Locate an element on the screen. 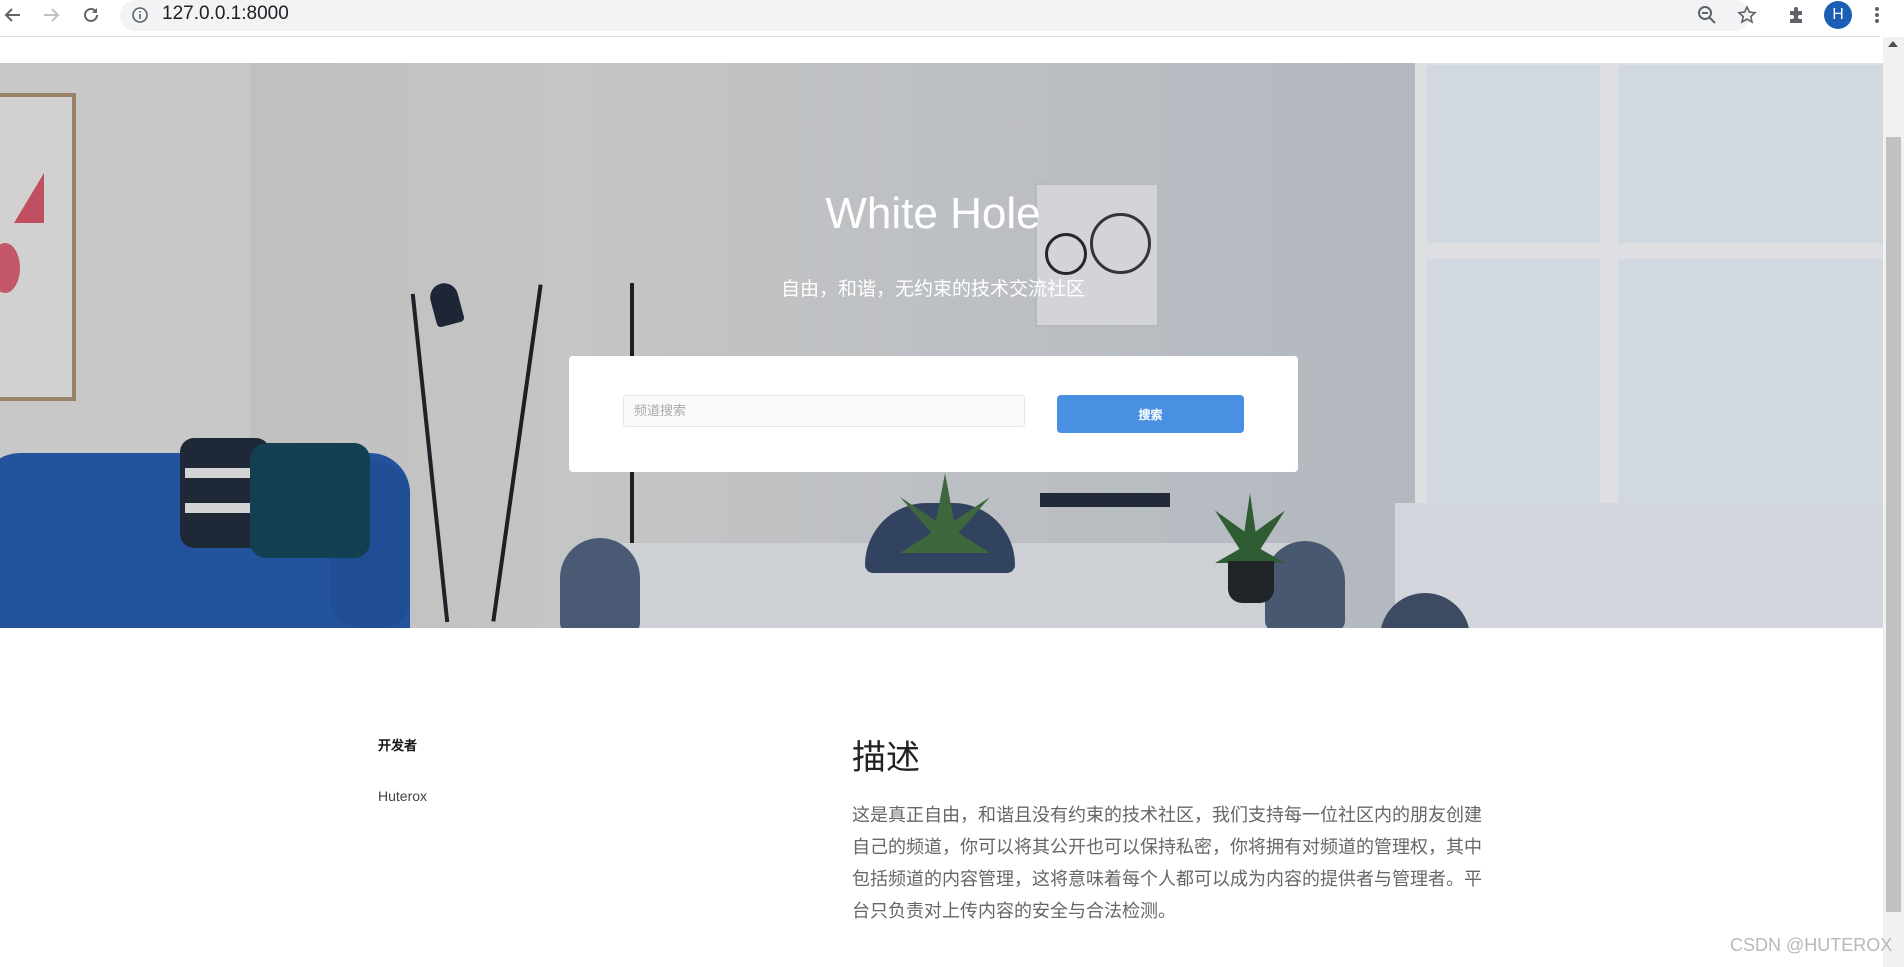 Image resolution: width=1904 pixels, height=967 pixels. star-icon is located at coordinates (1747, 15).